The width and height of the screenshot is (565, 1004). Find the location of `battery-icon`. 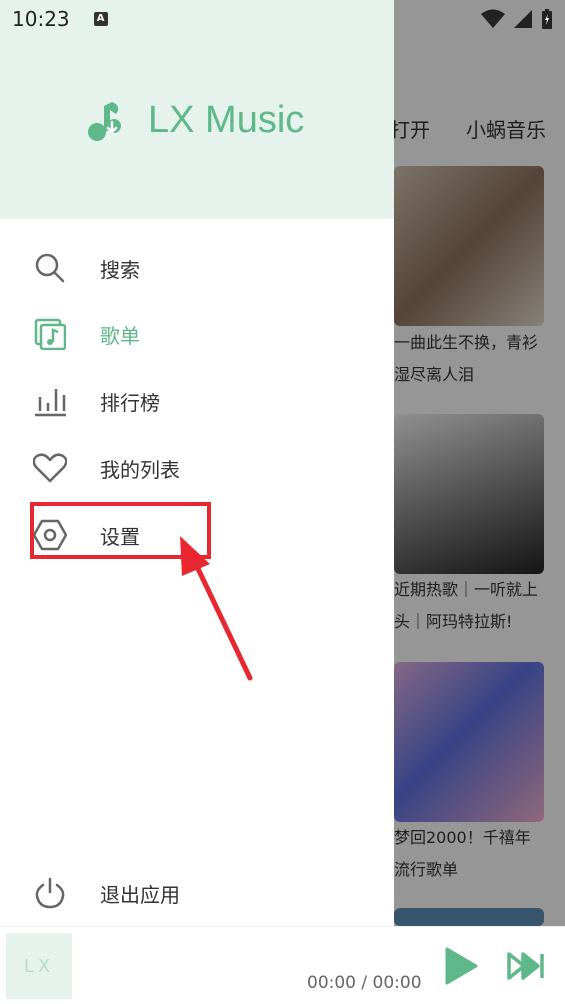

battery-icon is located at coordinates (547, 19).